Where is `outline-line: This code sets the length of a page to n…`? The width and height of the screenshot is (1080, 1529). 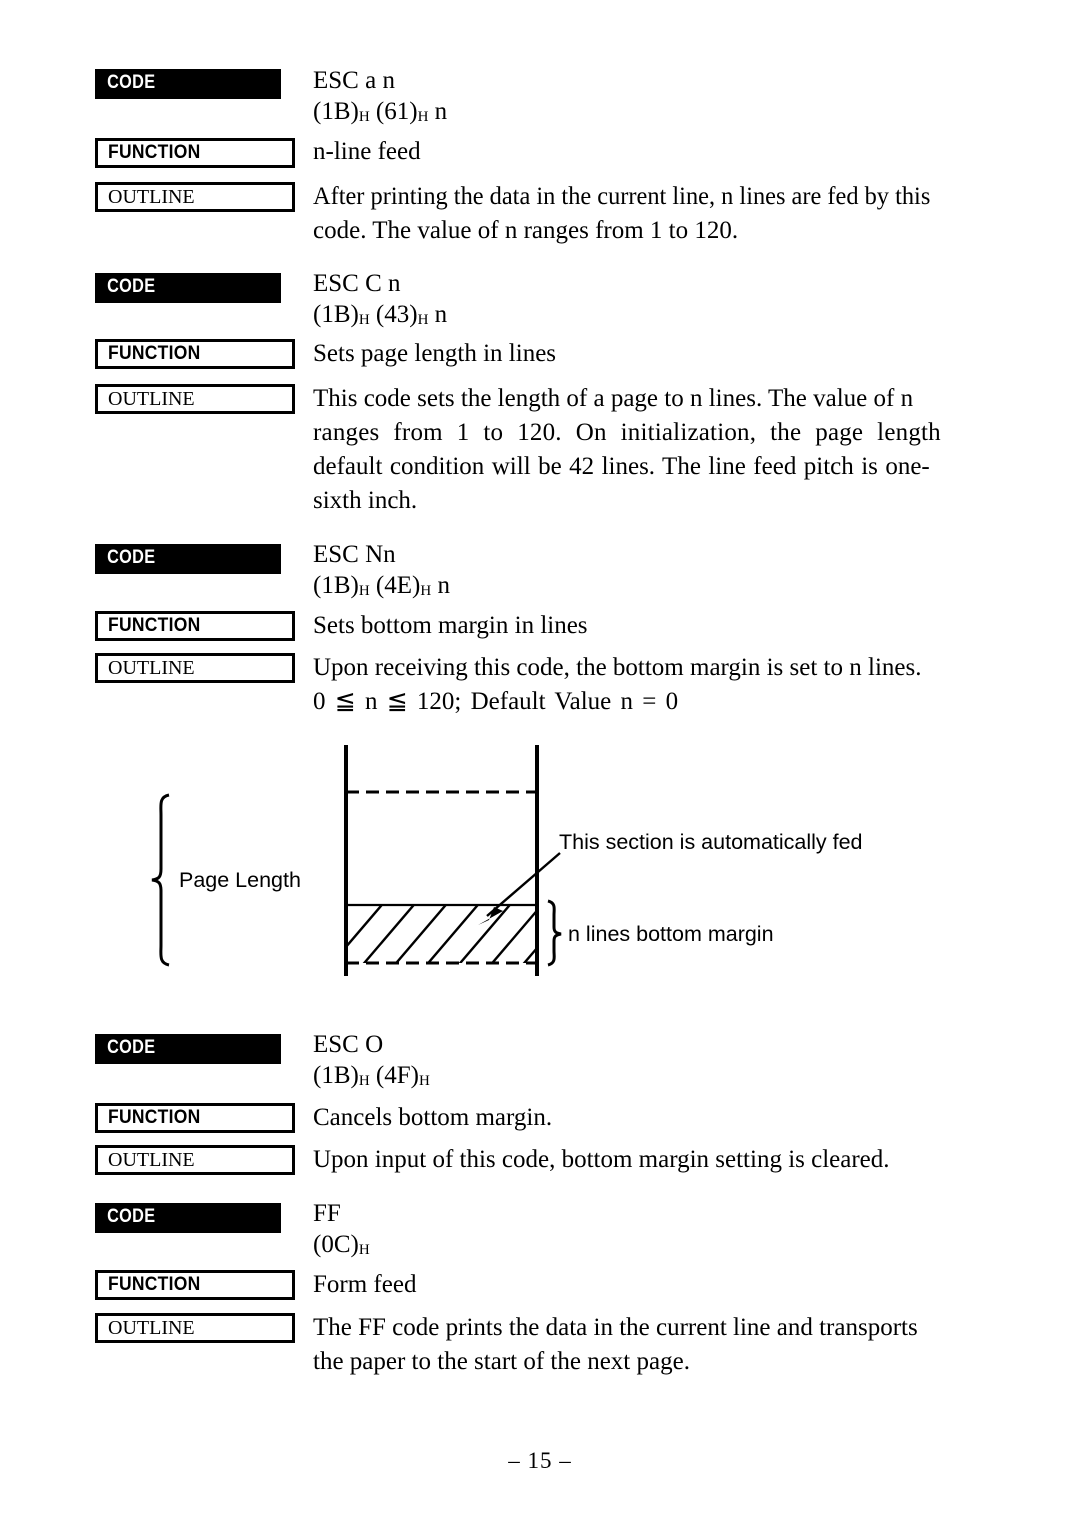 outline-line: This code sets the length of a page to n… is located at coordinates (613, 398).